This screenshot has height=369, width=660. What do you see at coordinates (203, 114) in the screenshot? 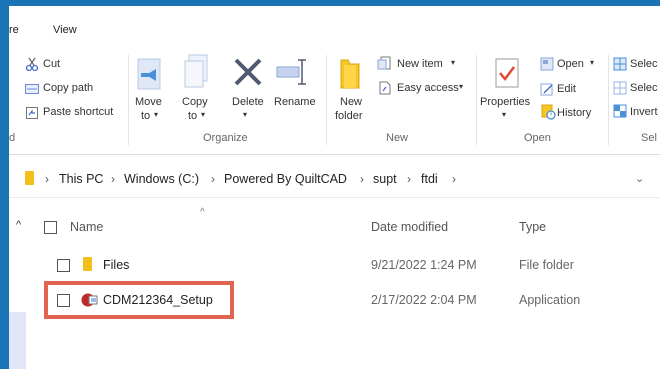
I see `copy-to-dropdown-arrow: ▾` at bounding box center [203, 114].